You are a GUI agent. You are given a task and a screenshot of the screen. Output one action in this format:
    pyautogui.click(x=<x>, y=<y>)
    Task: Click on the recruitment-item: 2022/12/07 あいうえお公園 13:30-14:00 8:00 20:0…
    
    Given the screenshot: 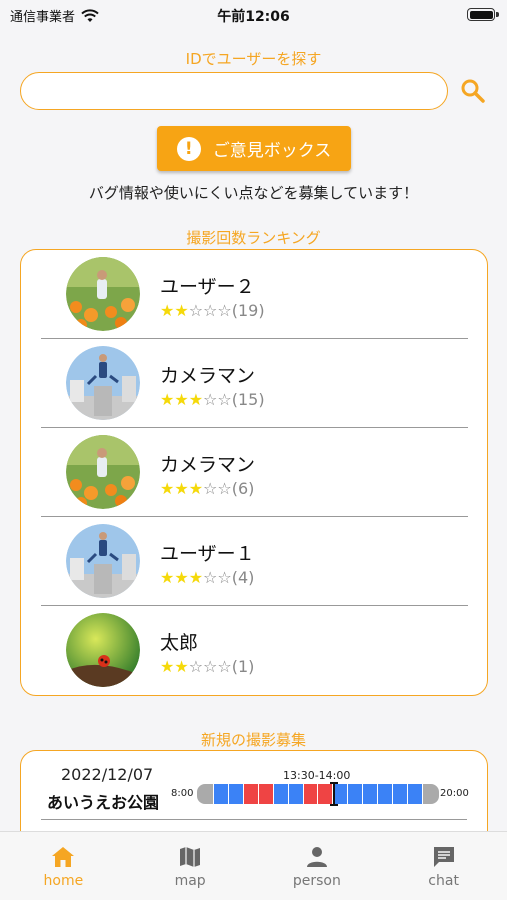 What is the action you would take?
    pyautogui.click(x=254, y=785)
    